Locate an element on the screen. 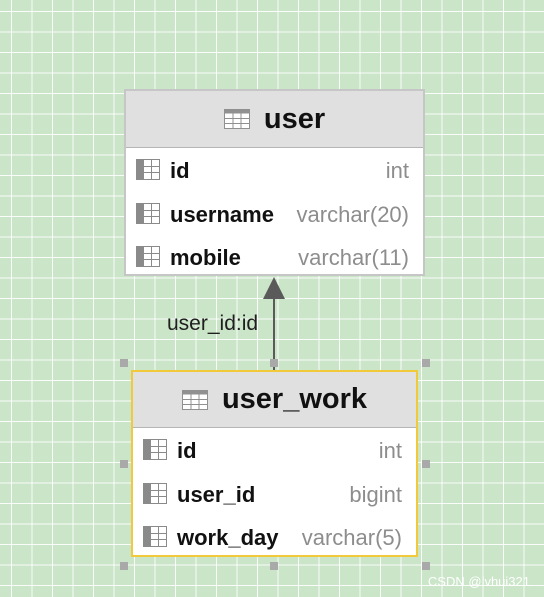 The width and height of the screenshot is (544, 597). column-type: varchar(5) is located at coordinates (351, 537).